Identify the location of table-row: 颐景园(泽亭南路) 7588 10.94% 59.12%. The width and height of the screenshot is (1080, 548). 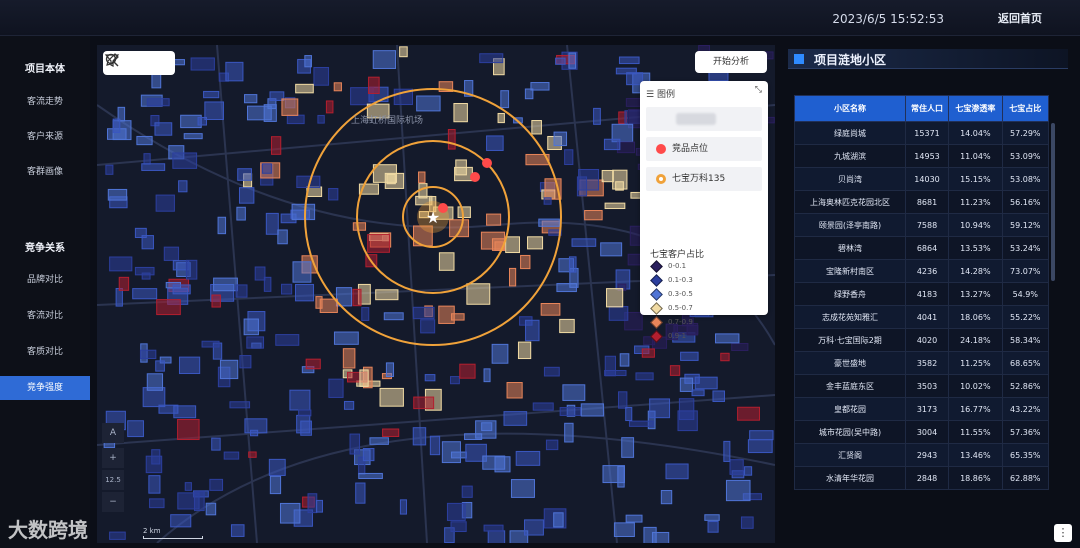
(922, 225).